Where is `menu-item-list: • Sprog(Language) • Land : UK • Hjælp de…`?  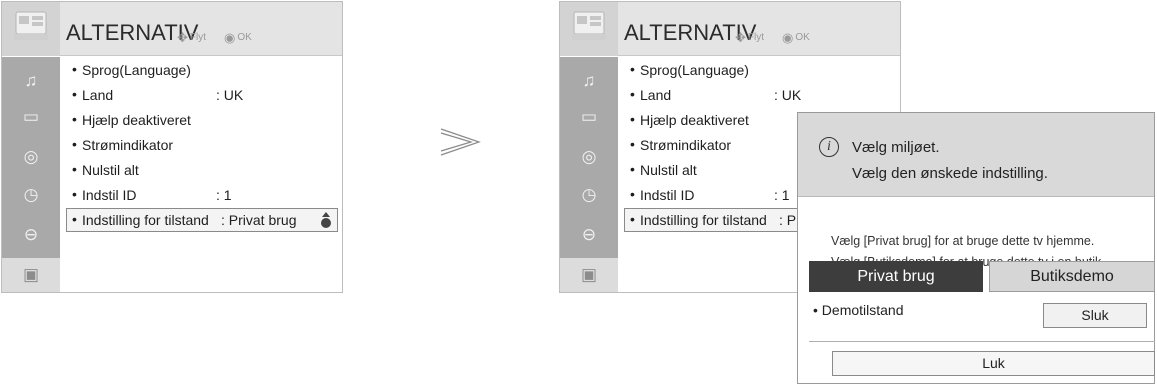 menu-item-list: • Sprog(Language) • Land : UK • Hjælp de… is located at coordinates (201, 174).